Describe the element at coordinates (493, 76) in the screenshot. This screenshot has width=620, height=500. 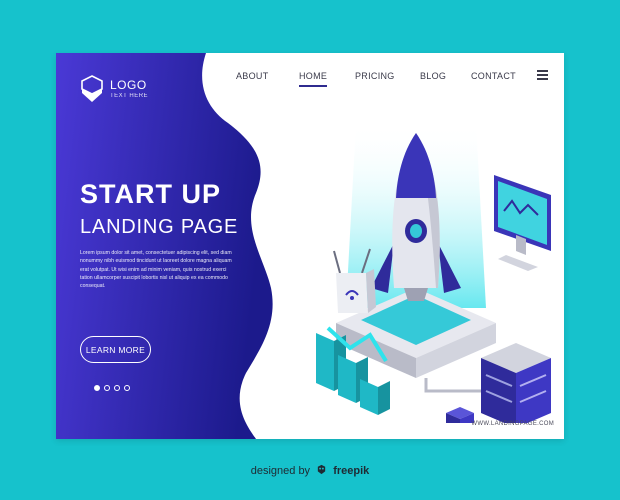
I see `nav-contact: CONTACT` at that location.